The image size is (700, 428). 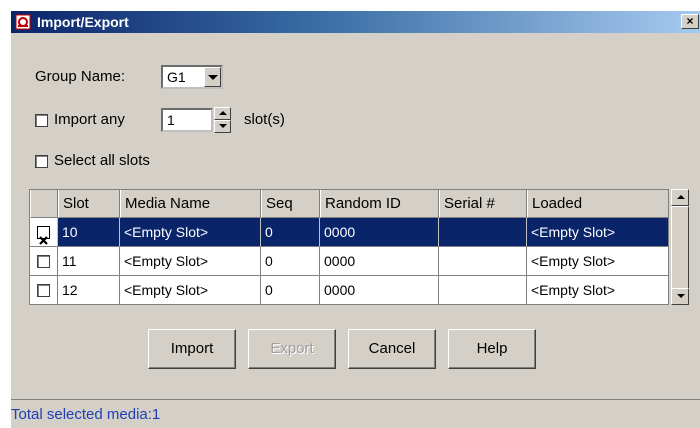 I want to click on close-button: ×, so click(x=690, y=21).